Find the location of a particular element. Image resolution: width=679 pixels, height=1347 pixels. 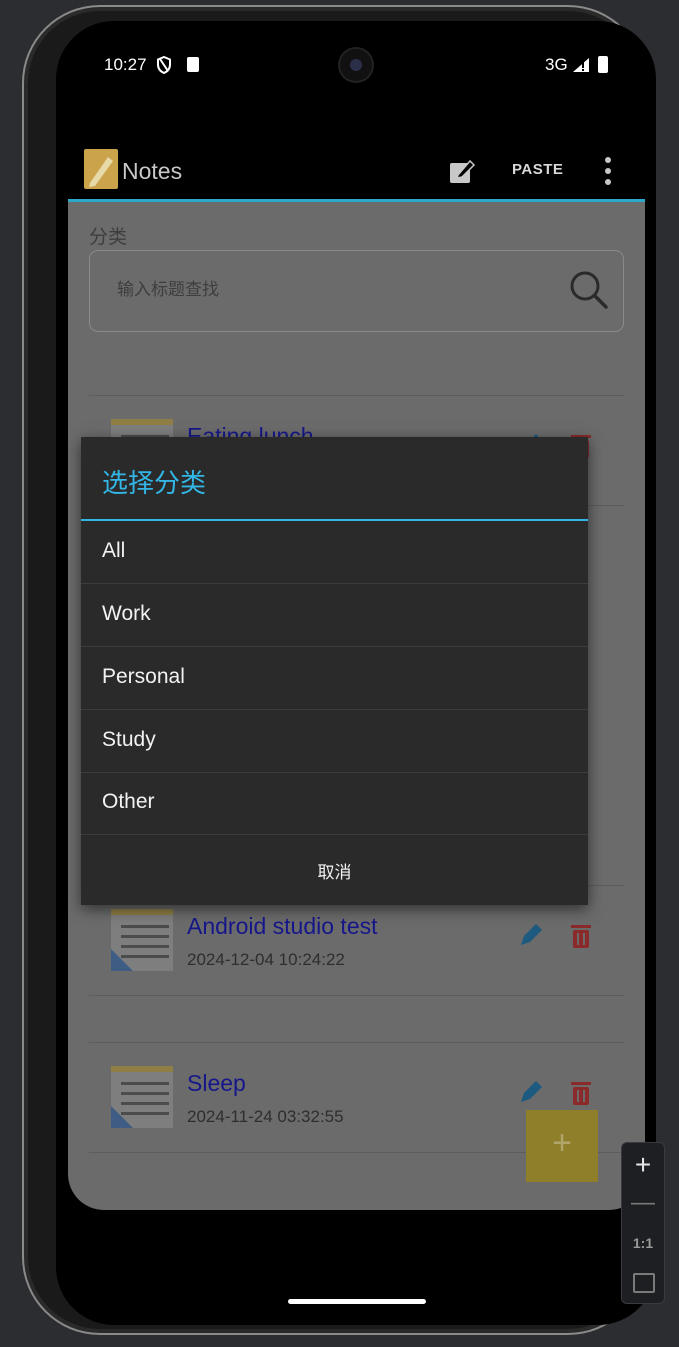

category-option-personal: Personal is located at coordinates (334, 678).